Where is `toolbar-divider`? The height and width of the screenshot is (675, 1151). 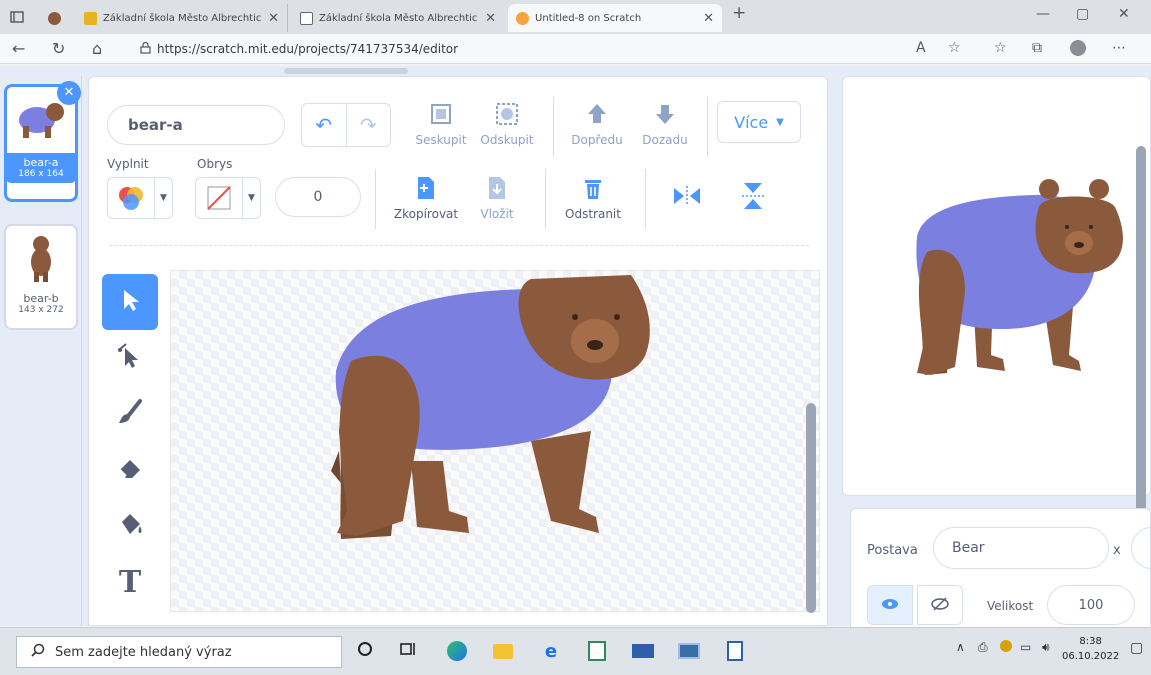
toolbar-divider is located at coordinates (459, 245).